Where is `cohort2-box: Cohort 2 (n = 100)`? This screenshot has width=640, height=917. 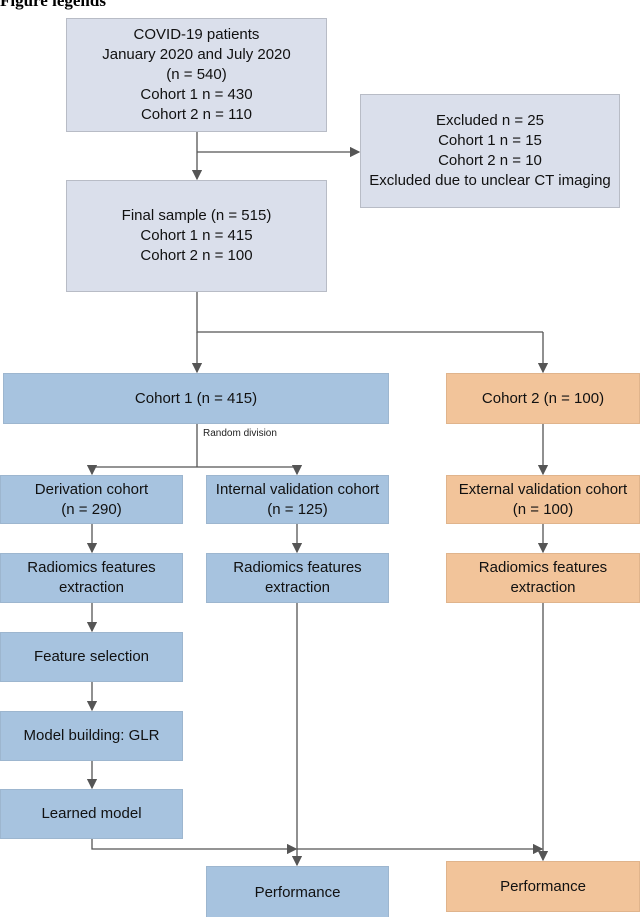 cohort2-box: Cohort 2 (n = 100) is located at coordinates (543, 398).